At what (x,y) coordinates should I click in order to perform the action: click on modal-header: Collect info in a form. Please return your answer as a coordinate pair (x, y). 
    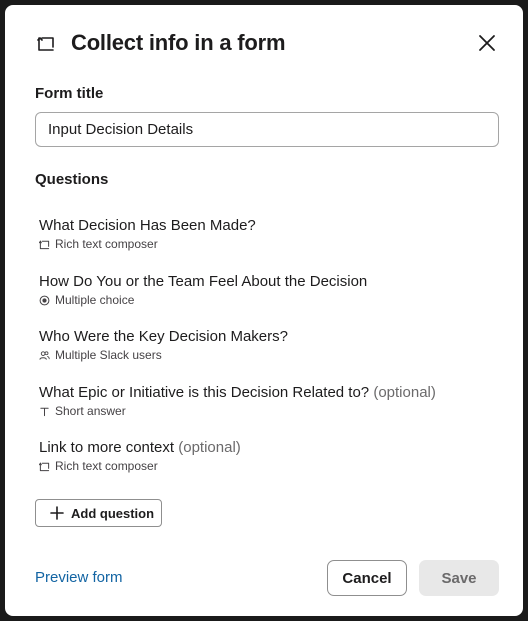
    Looking at the image, I should click on (267, 43).